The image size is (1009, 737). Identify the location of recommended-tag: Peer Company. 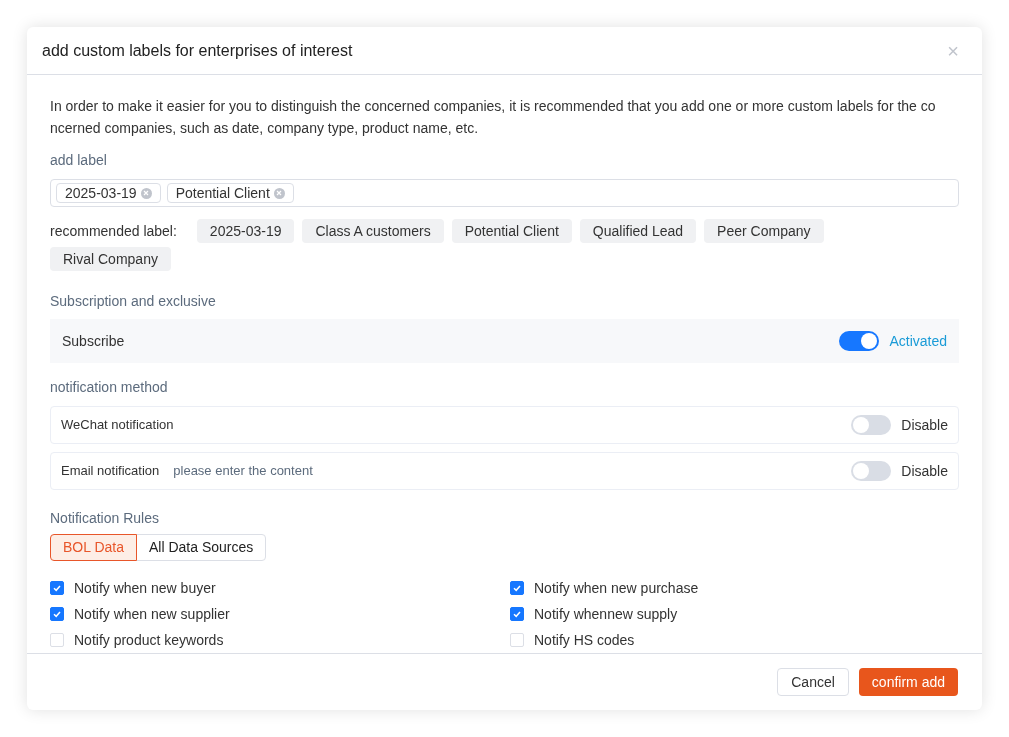
(764, 231).